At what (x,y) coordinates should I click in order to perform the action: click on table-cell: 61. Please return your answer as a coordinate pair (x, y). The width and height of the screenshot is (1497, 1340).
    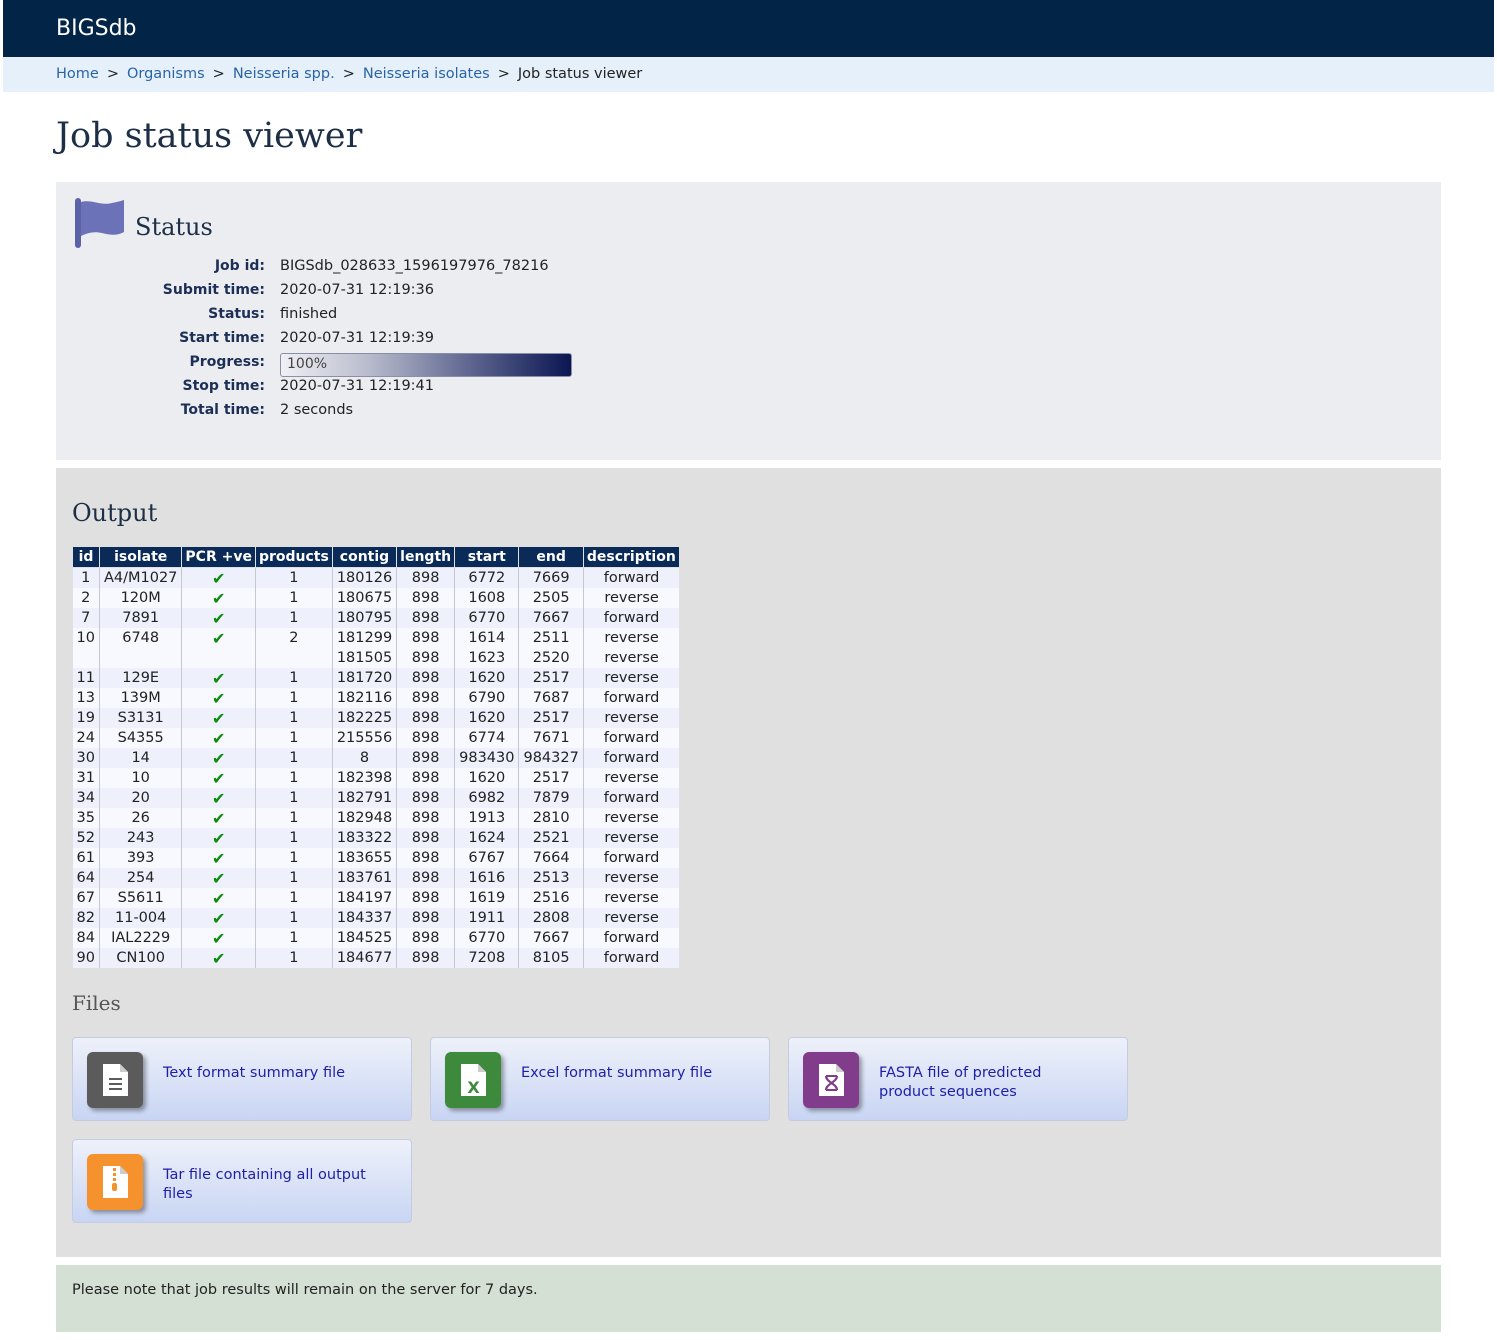
    Looking at the image, I should click on (86, 858).